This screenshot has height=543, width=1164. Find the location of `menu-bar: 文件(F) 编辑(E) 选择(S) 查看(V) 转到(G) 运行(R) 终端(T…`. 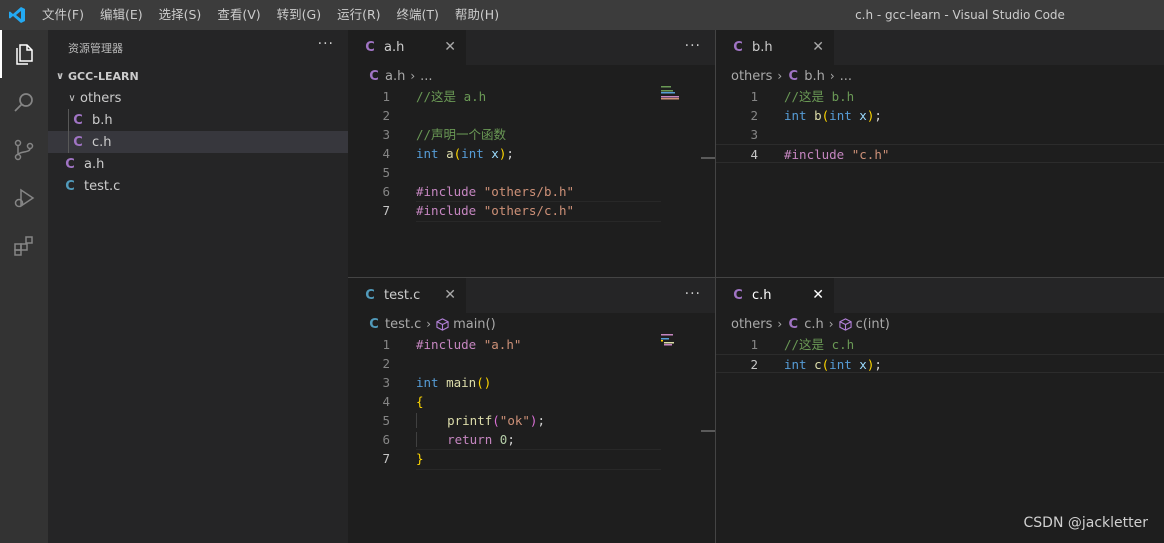

menu-bar: 文件(F) 编辑(E) 选择(S) 查看(V) 转到(G) 运行(R) 终端(T… is located at coordinates (270, 15).